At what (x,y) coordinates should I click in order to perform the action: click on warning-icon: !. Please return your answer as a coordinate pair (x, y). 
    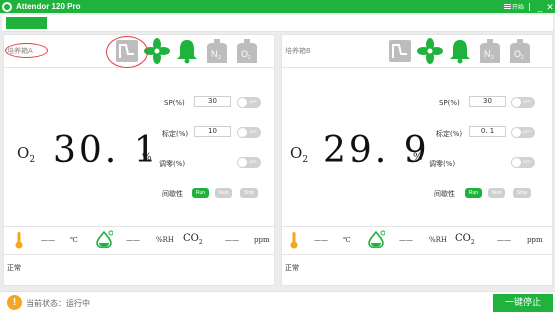
    Looking at the image, I should click on (14, 302).